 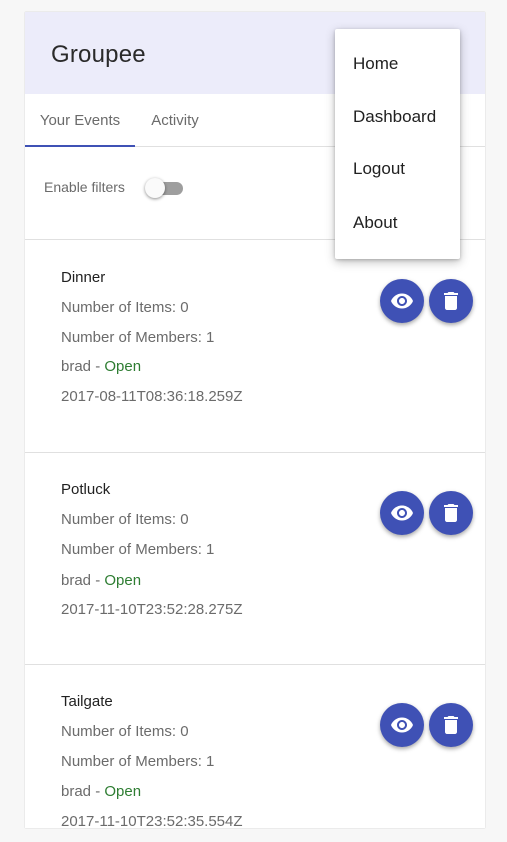 What do you see at coordinates (397, 168) in the screenshot?
I see `menu-item-logout: Logout` at bounding box center [397, 168].